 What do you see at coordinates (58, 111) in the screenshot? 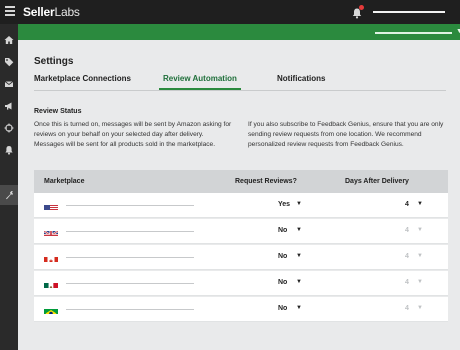
I see `review-status-heading: Review Status` at bounding box center [58, 111].